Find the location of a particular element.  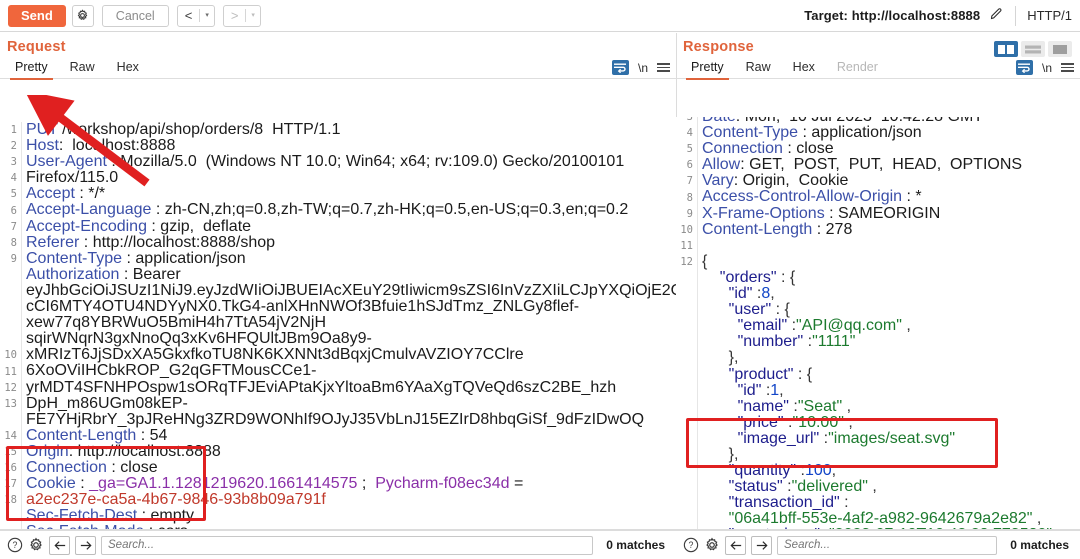

response-search-back-button is located at coordinates (735, 545).